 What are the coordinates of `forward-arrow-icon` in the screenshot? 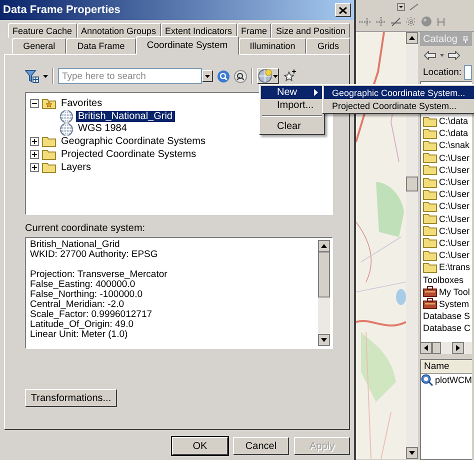 It's located at (454, 55).